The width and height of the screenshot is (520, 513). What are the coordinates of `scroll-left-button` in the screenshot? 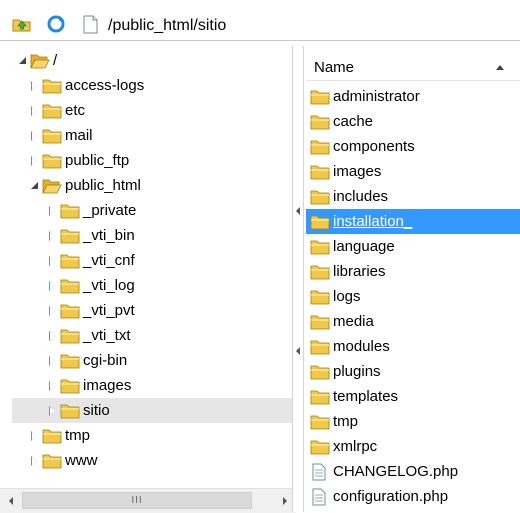 It's located at (11, 501).